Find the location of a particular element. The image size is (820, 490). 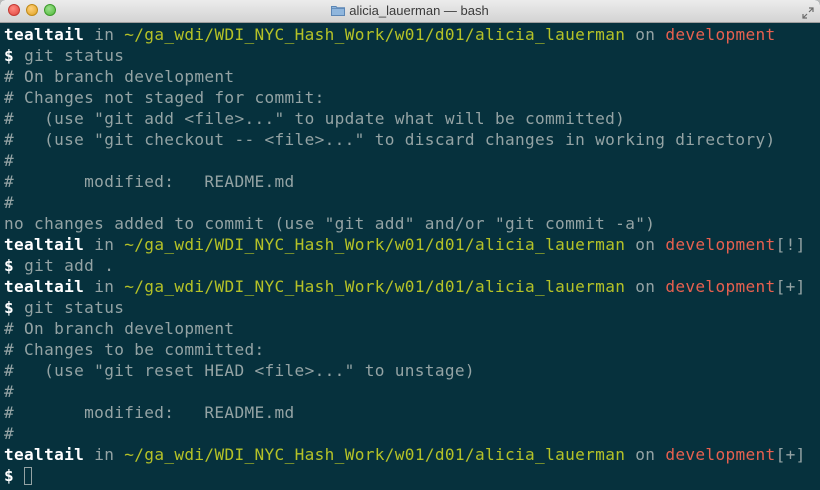

folder-icon is located at coordinates (338, 10).